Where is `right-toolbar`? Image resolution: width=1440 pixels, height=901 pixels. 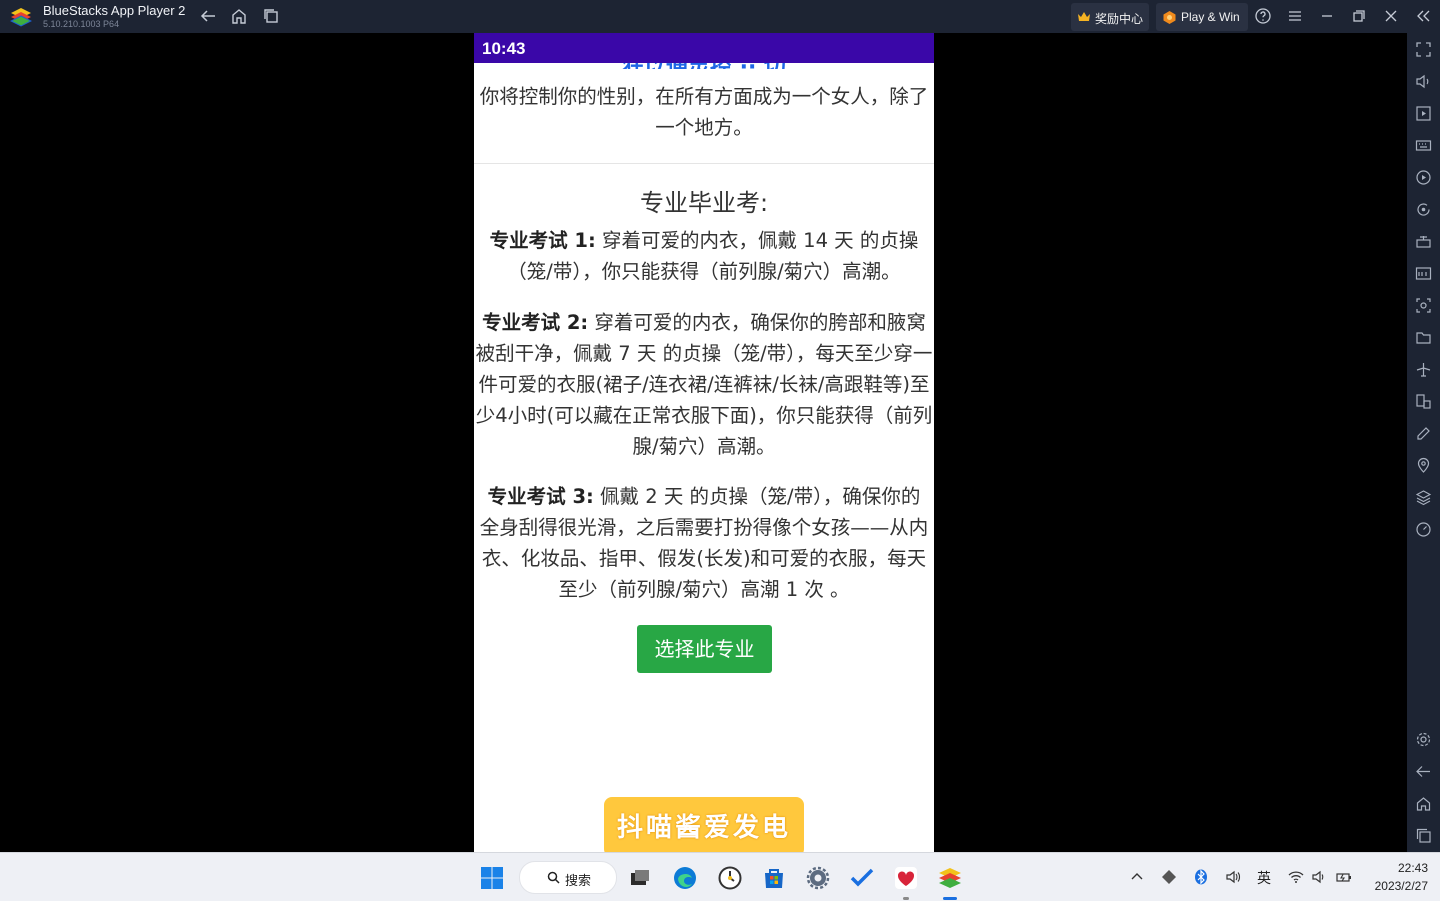
right-toolbar is located at coordinates (1423, 442).